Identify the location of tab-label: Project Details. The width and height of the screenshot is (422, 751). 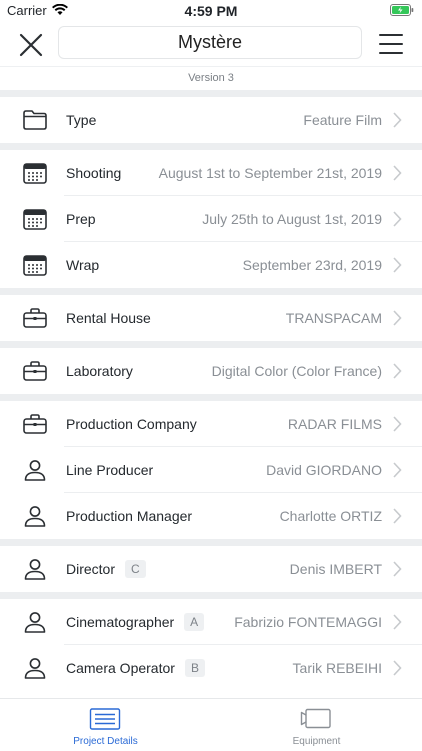
(105, 741).